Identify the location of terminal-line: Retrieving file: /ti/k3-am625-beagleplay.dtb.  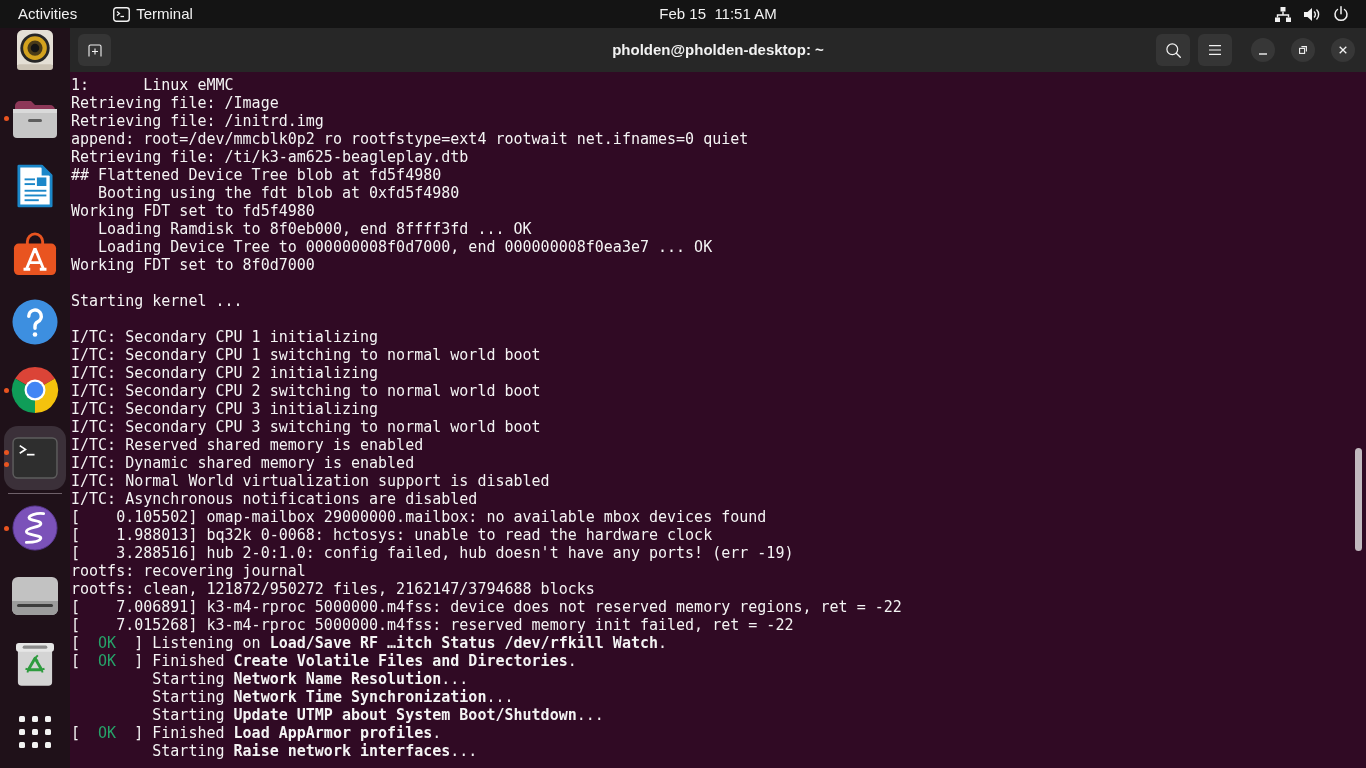
(270, 157).